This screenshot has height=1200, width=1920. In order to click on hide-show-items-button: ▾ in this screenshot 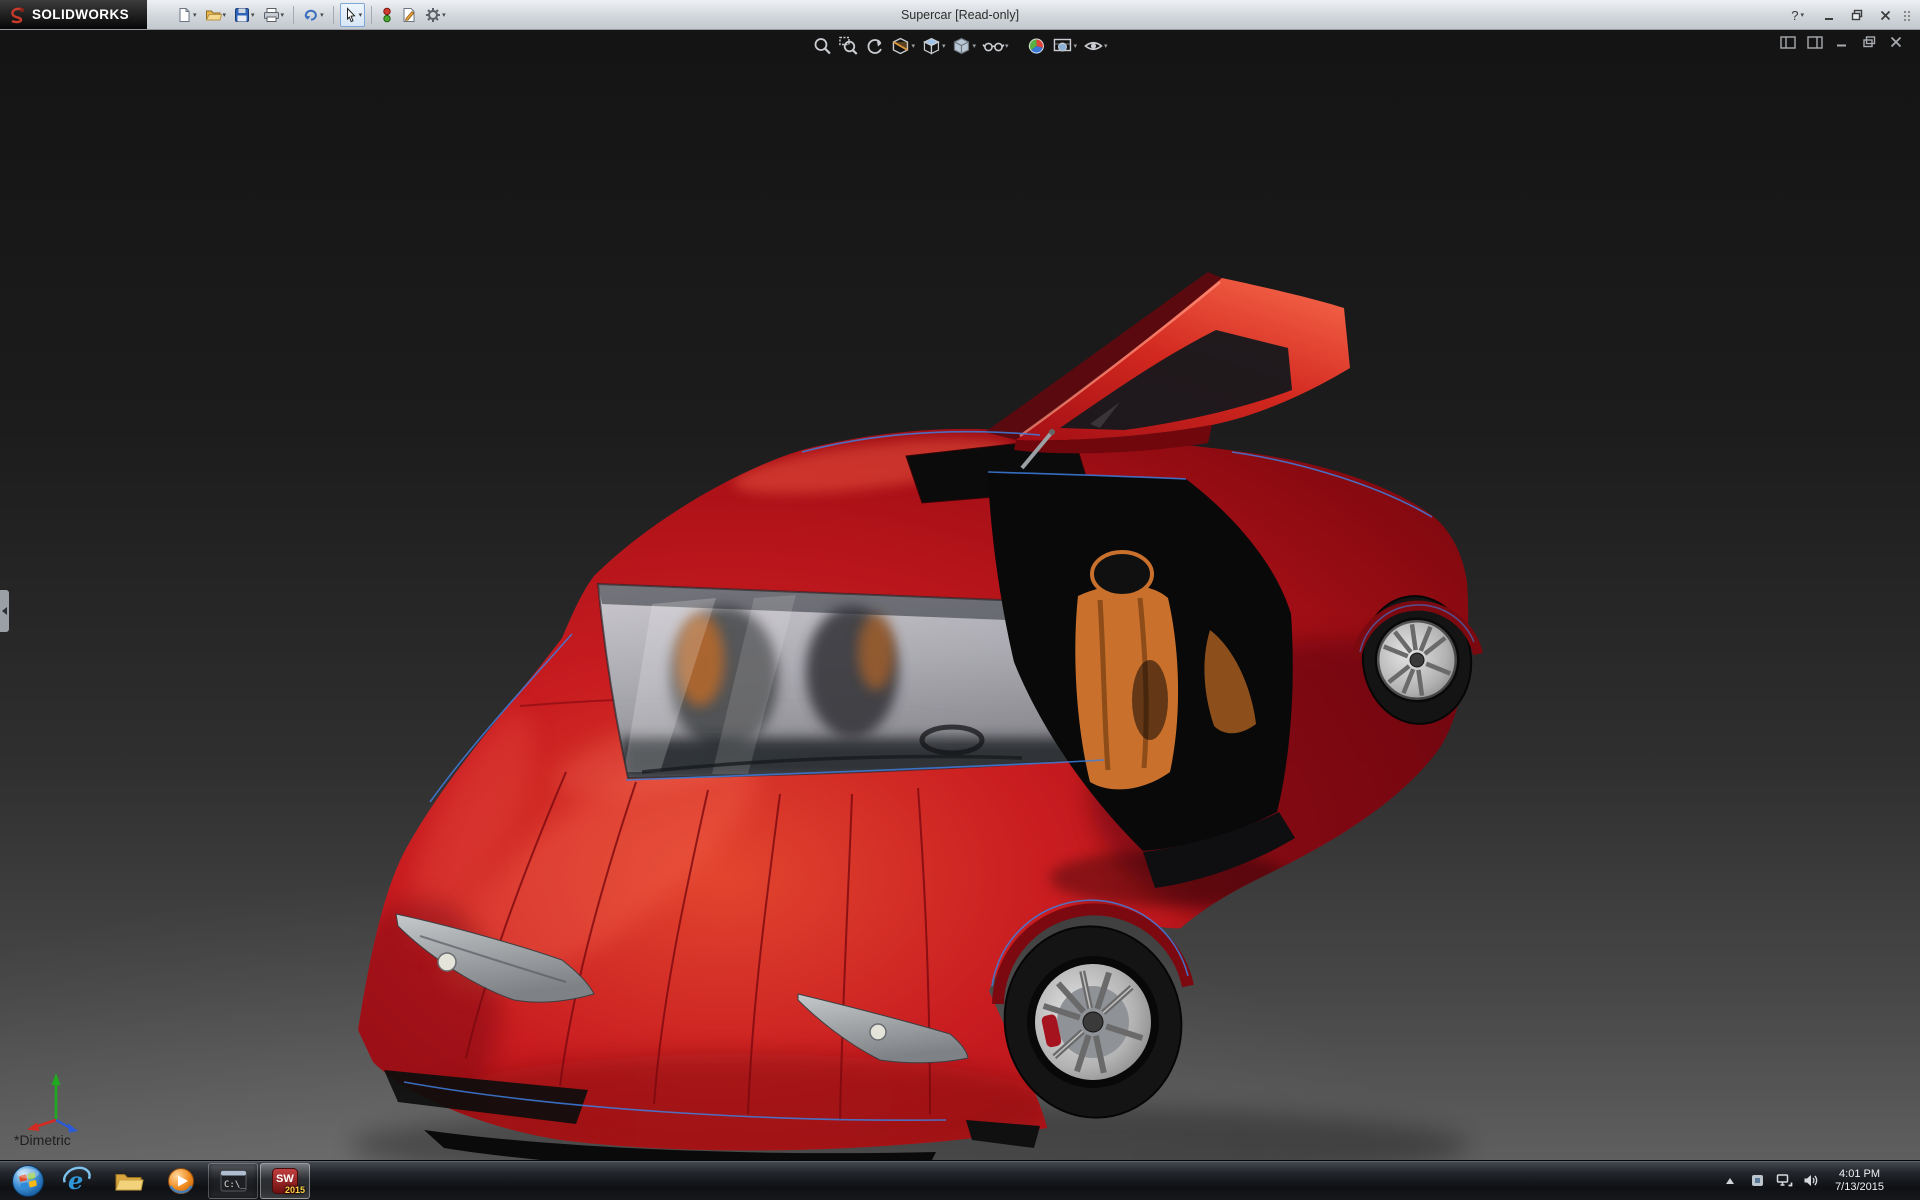, I will do `click(995, 46)`.